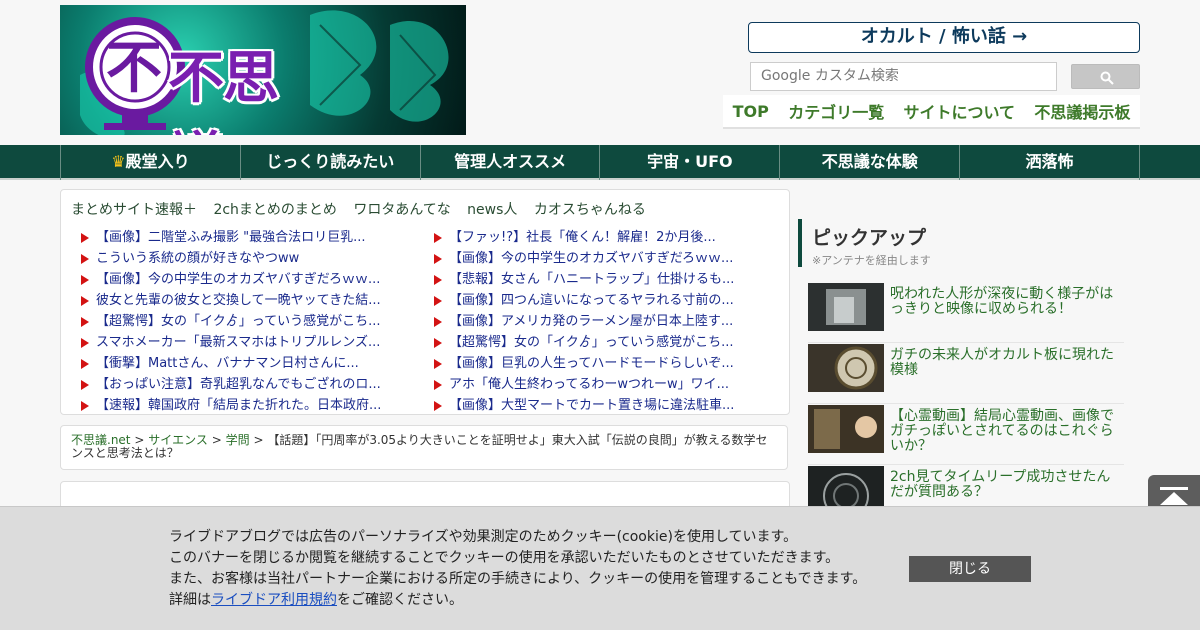 The image size is (1200, 630). I want to click on pickup-subtitle: ※アンテナを経由します, so click(871, 260).